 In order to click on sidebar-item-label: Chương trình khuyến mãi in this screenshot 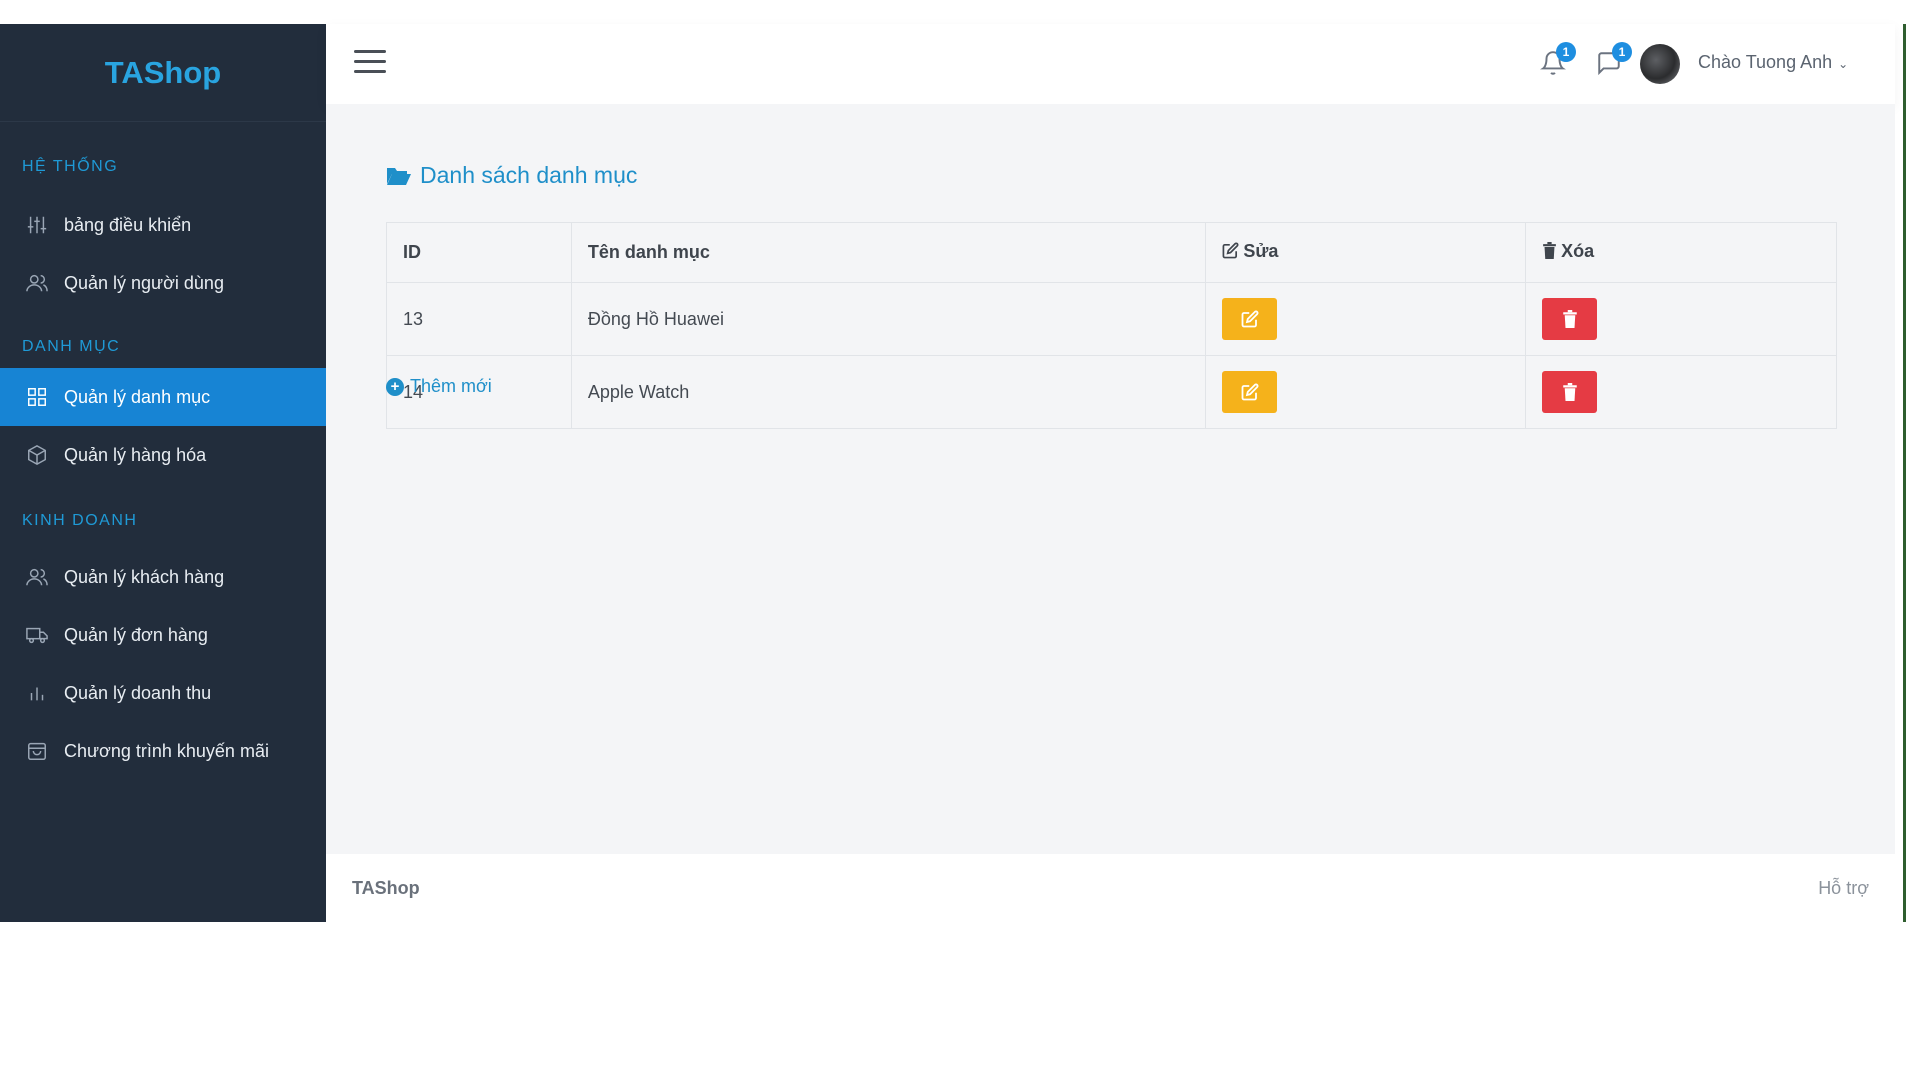, I will do `click(166, 750)`.